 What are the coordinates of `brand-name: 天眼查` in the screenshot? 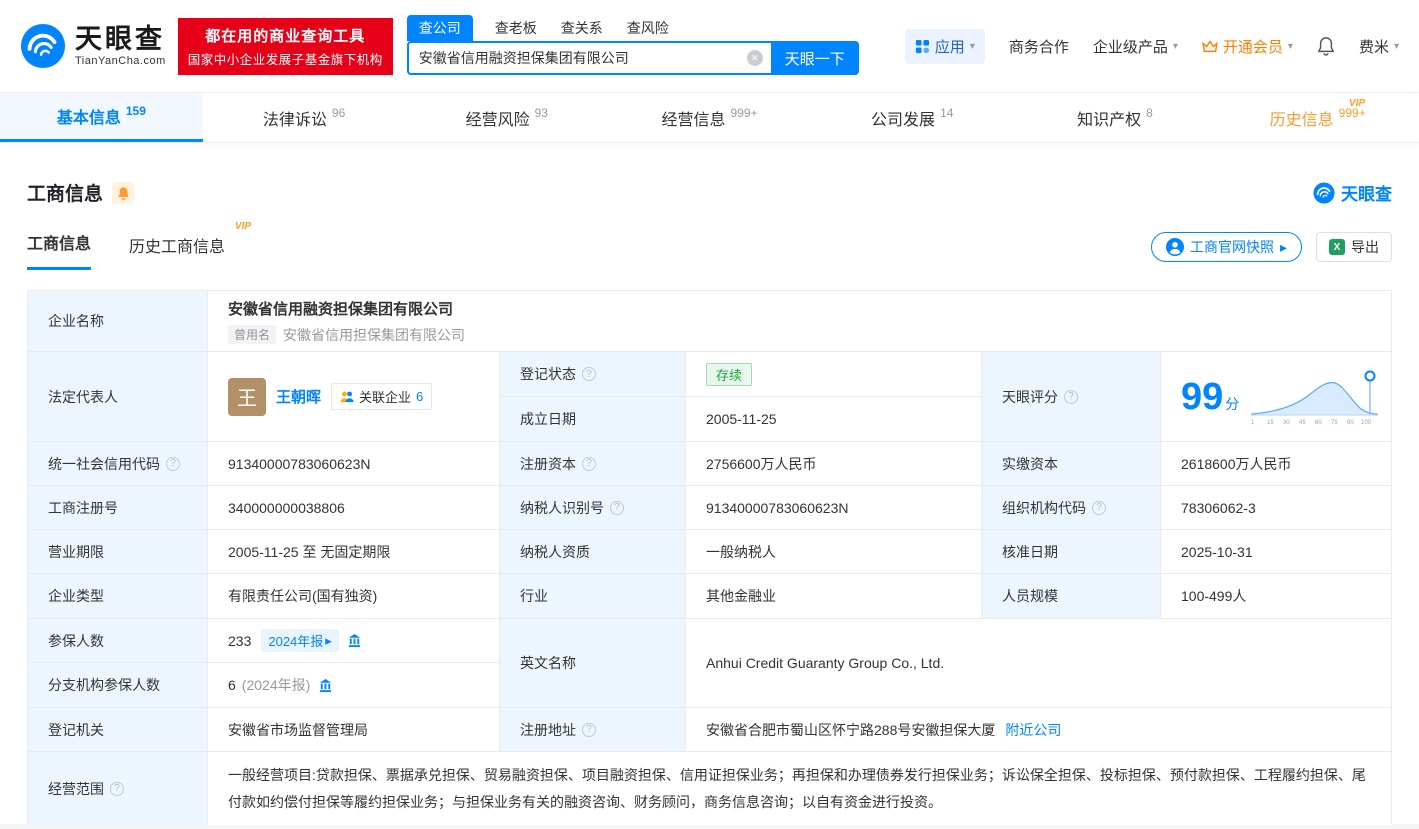 It's located at (120, 39).